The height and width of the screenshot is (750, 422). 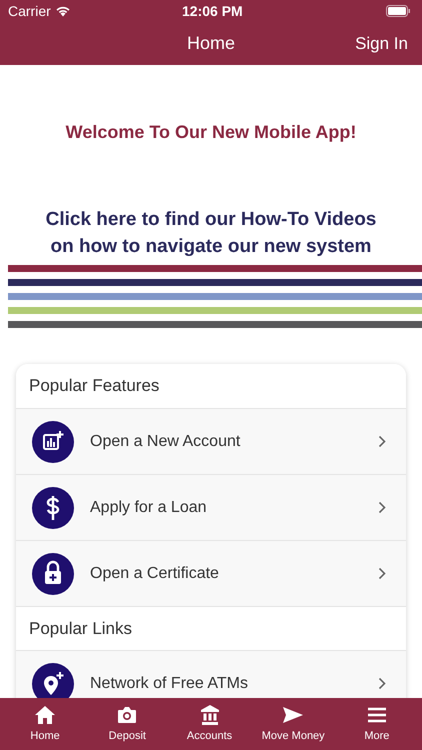 I want to click on screen-title: Home, so click(x=211, y=43).